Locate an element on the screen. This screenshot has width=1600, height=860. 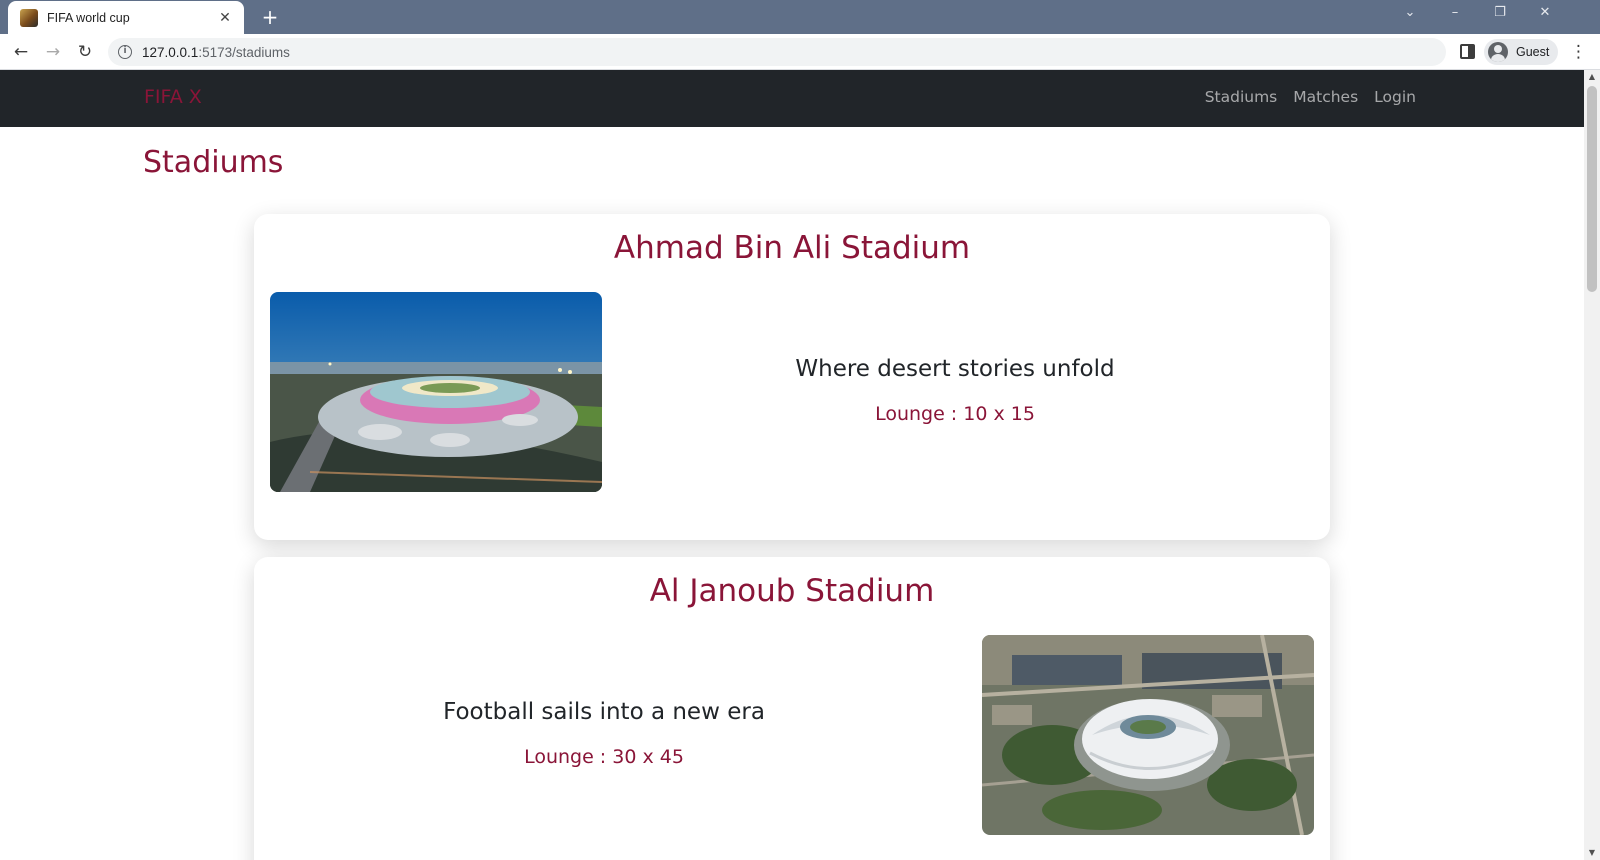
stadium-photo-al-janoub is located at coordinates (1148, 735).